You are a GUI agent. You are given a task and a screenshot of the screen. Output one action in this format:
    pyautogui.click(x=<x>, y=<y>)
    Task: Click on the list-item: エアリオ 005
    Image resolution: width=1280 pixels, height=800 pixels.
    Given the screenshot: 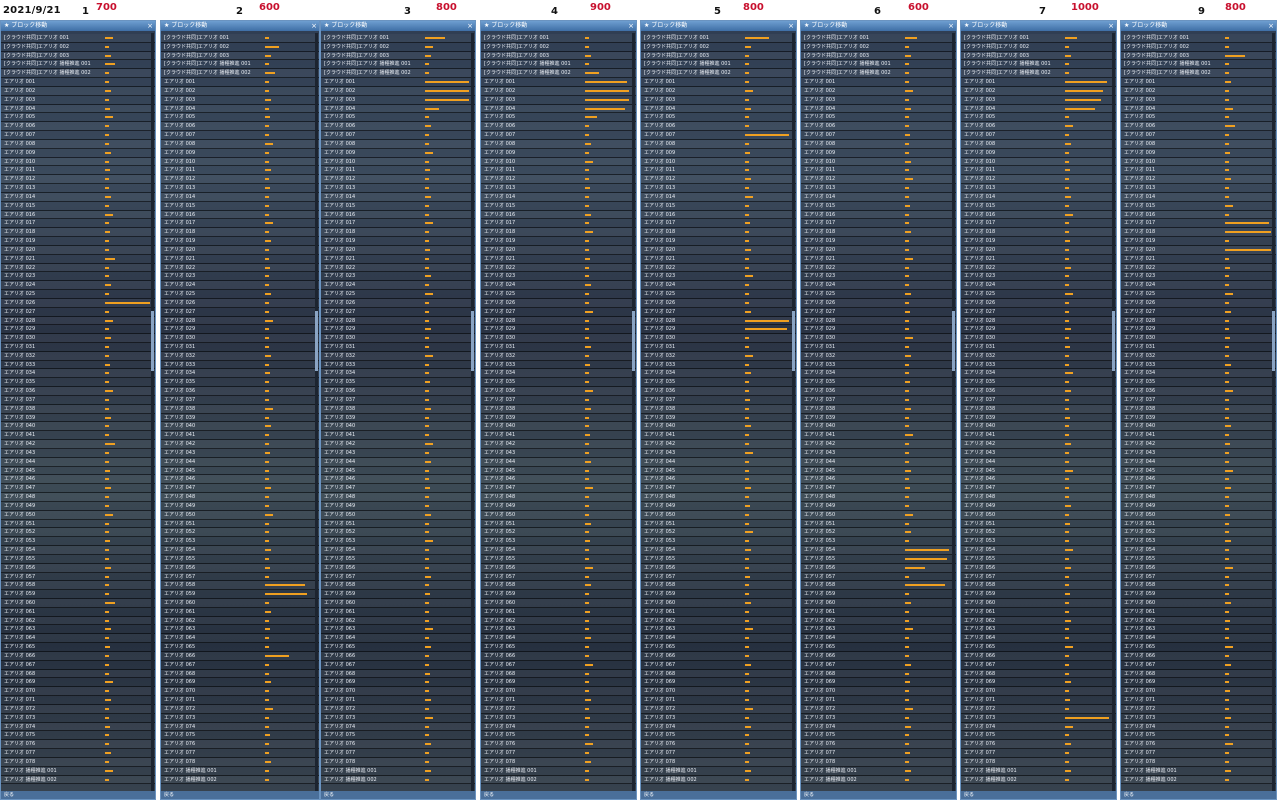 What is the action you would take?
    pyautogui.click(x=240, y=118)
    